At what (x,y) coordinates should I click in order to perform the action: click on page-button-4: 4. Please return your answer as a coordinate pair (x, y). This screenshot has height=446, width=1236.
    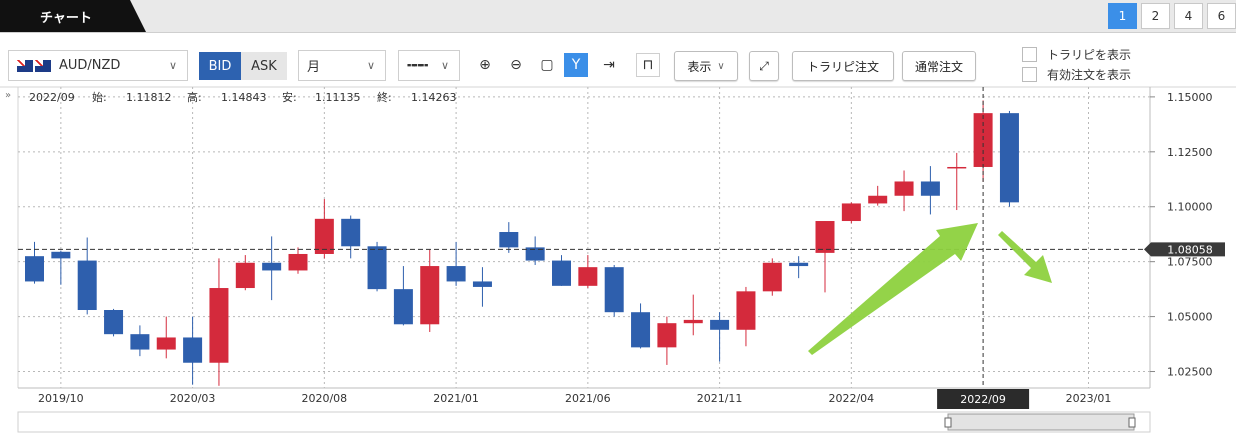
    Looking at the image, I should click on (1188, 16).